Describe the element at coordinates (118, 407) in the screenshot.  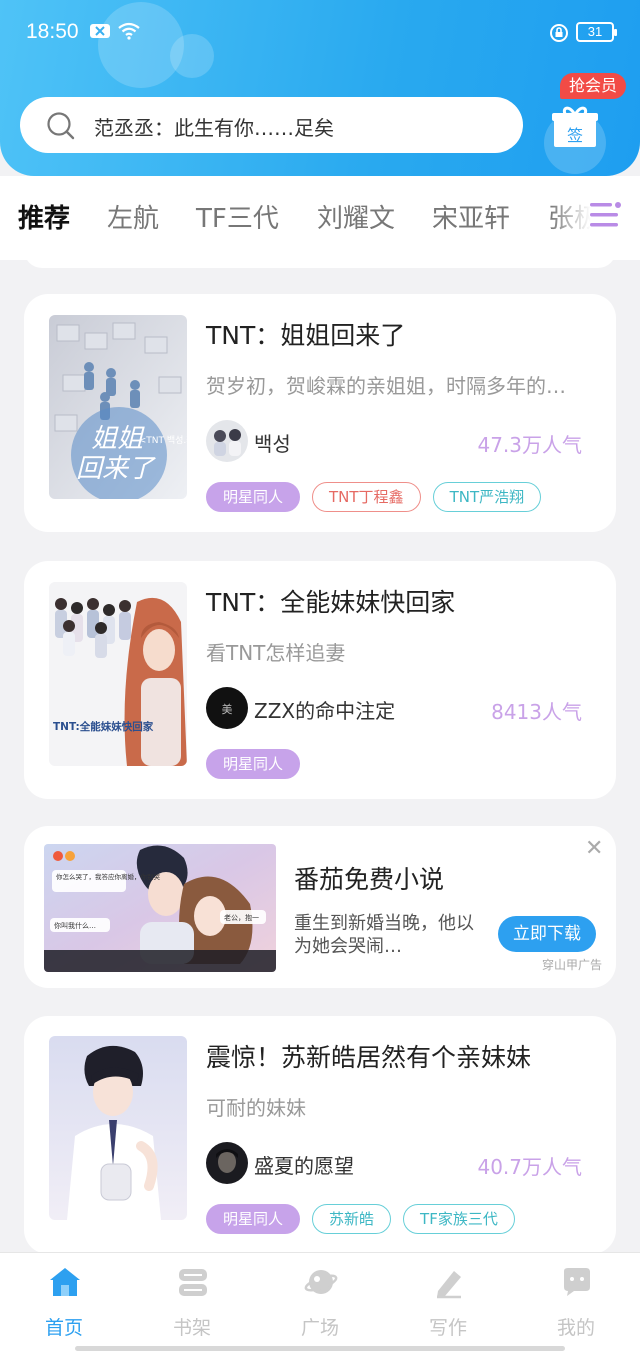
I see `book-cover: 姐姐 回来了 <TNT 백성.著` at that location.